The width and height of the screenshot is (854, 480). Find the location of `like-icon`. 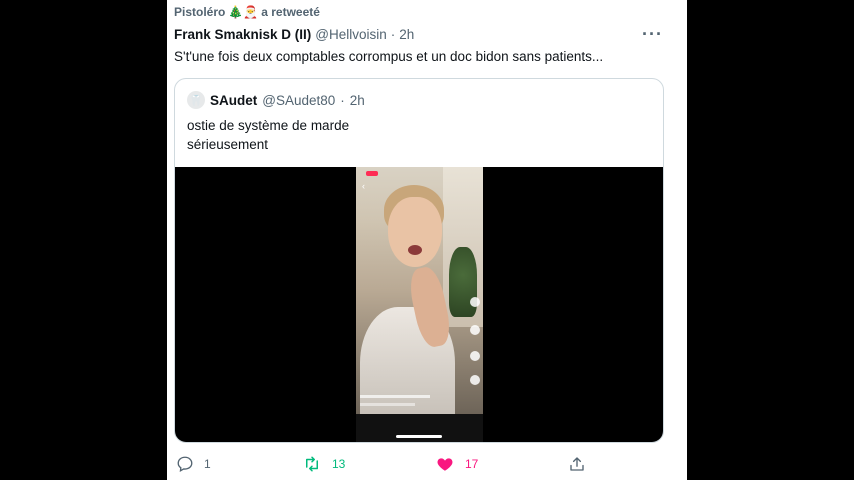

like-icon is located at coordinates (445, 464).